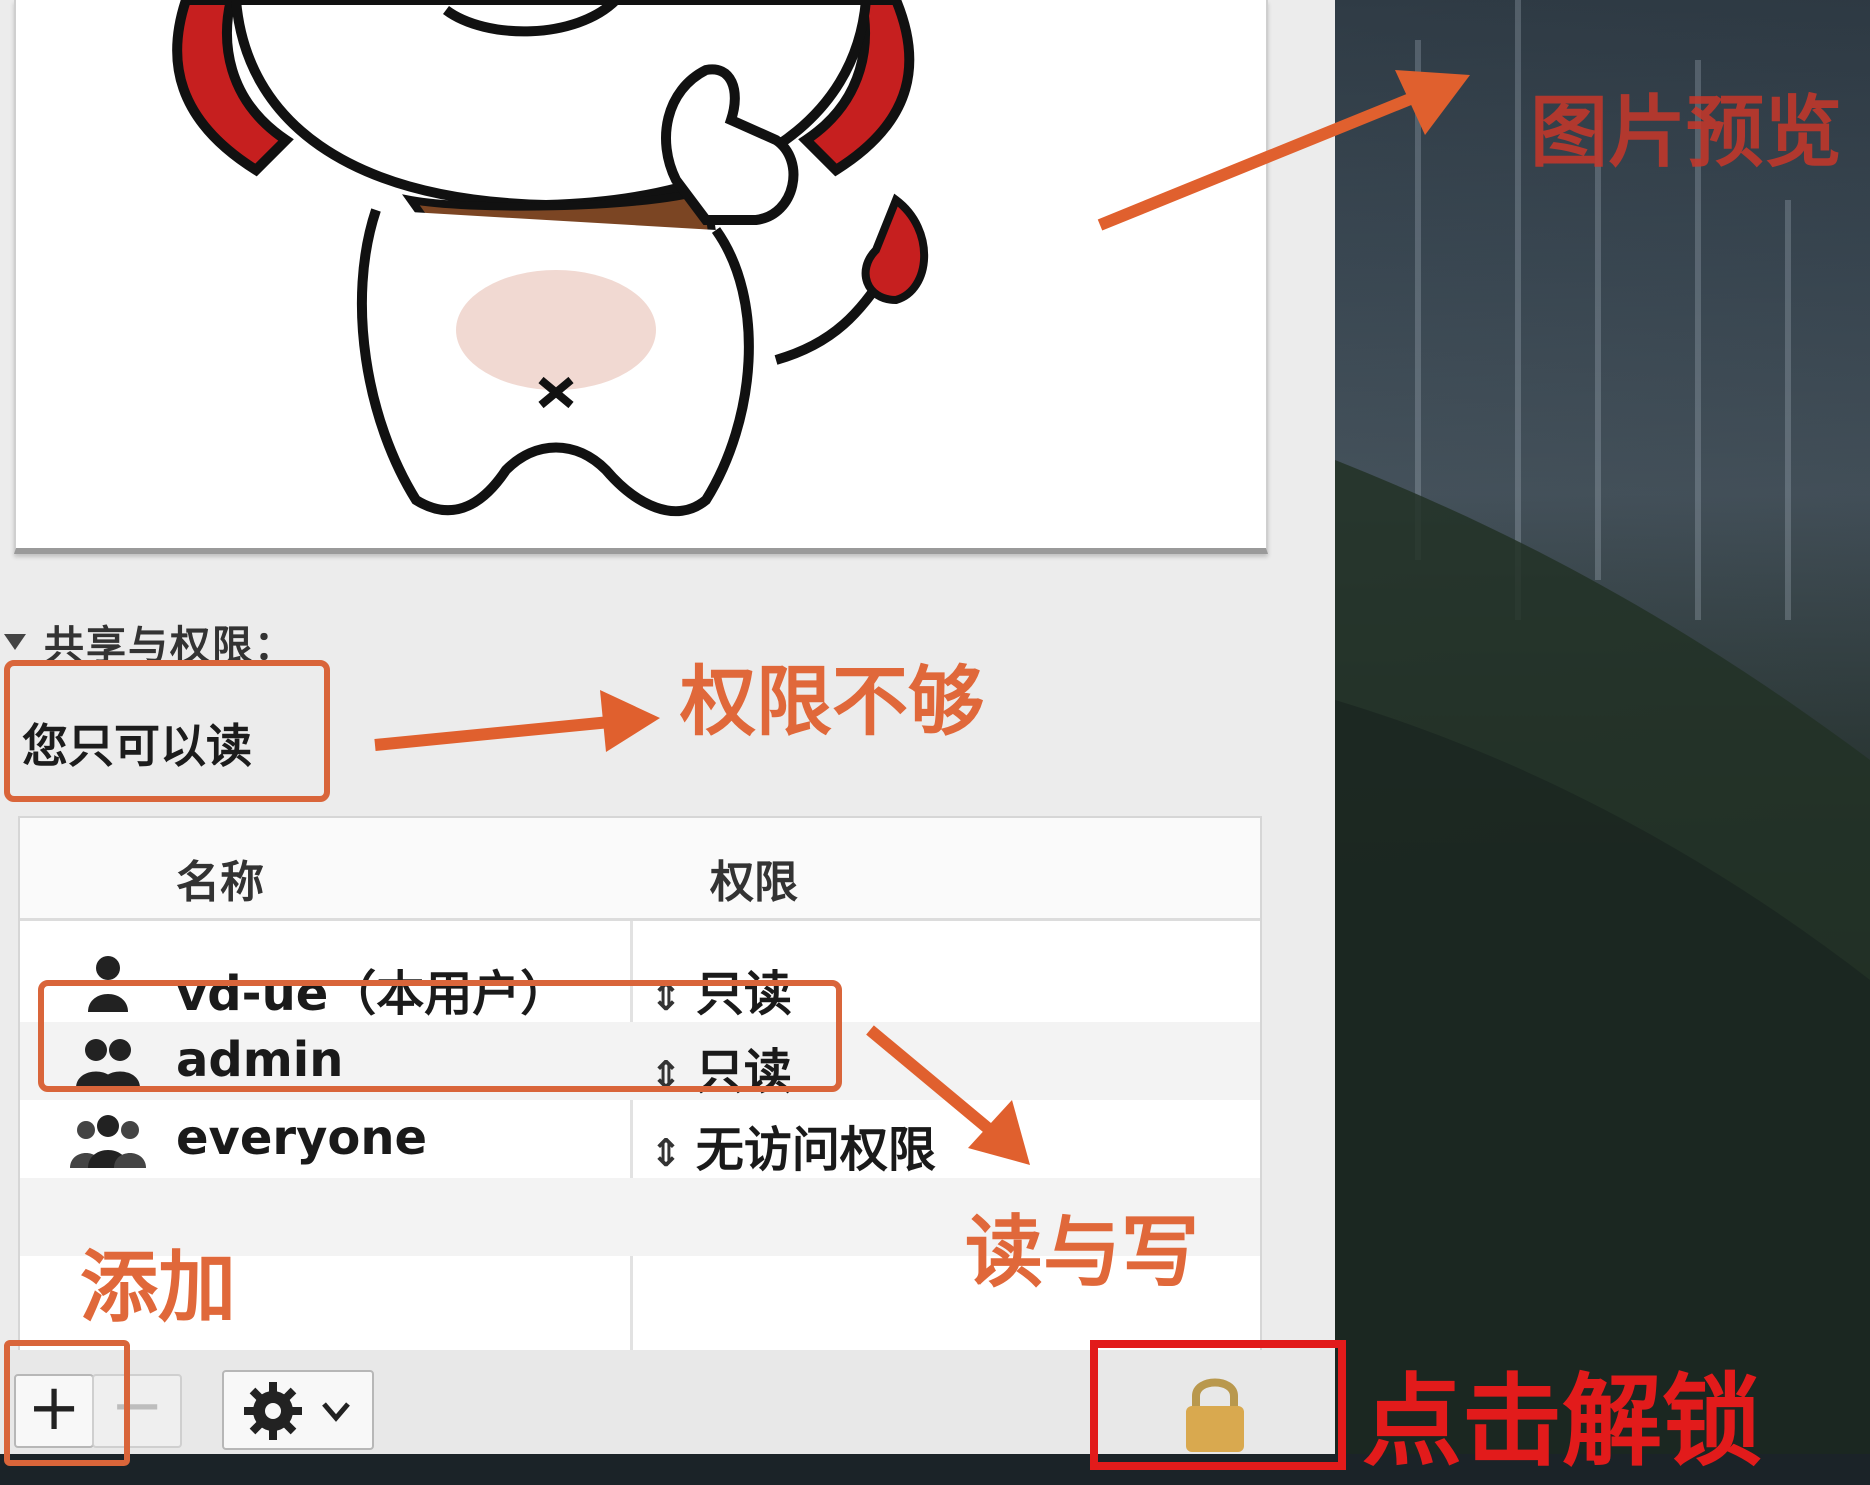  Describe the element at coordinates (832, 701) in the screenshot. I see `insufficient-permission-annotation: 权限不够` at that location.